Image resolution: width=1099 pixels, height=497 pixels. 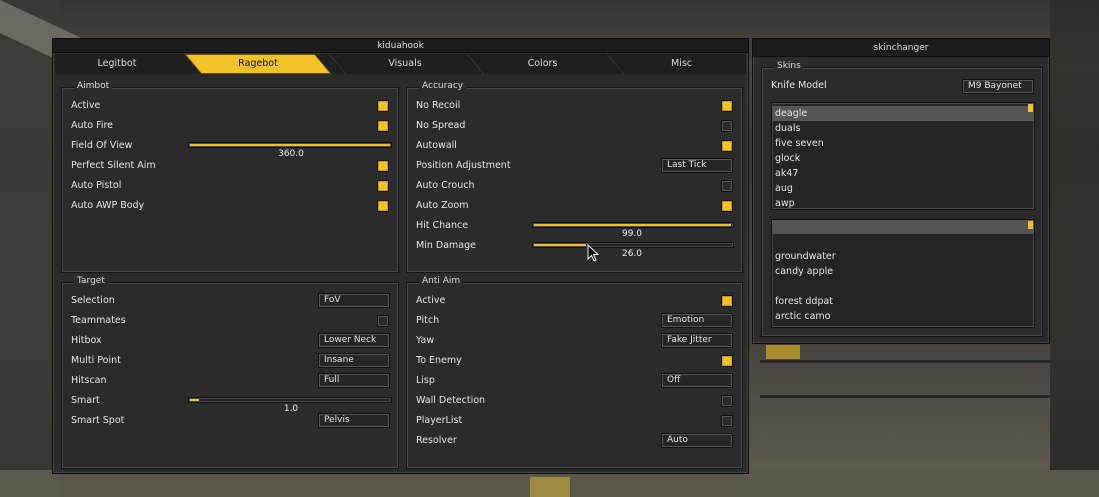 What do you see at coordinates (383, 166) in the screenshot?
I see `perfect-silent-checkbox` at bounding box center [383, 166].